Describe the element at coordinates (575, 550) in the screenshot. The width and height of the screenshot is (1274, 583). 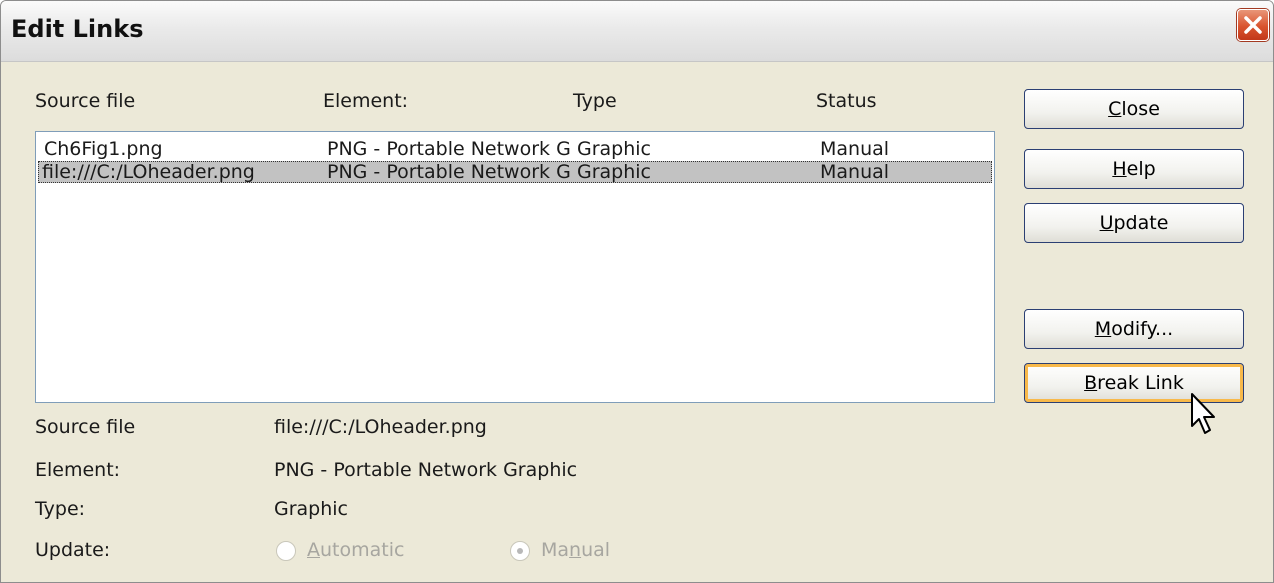
I see `manual-radio-label: Manual` at that location.